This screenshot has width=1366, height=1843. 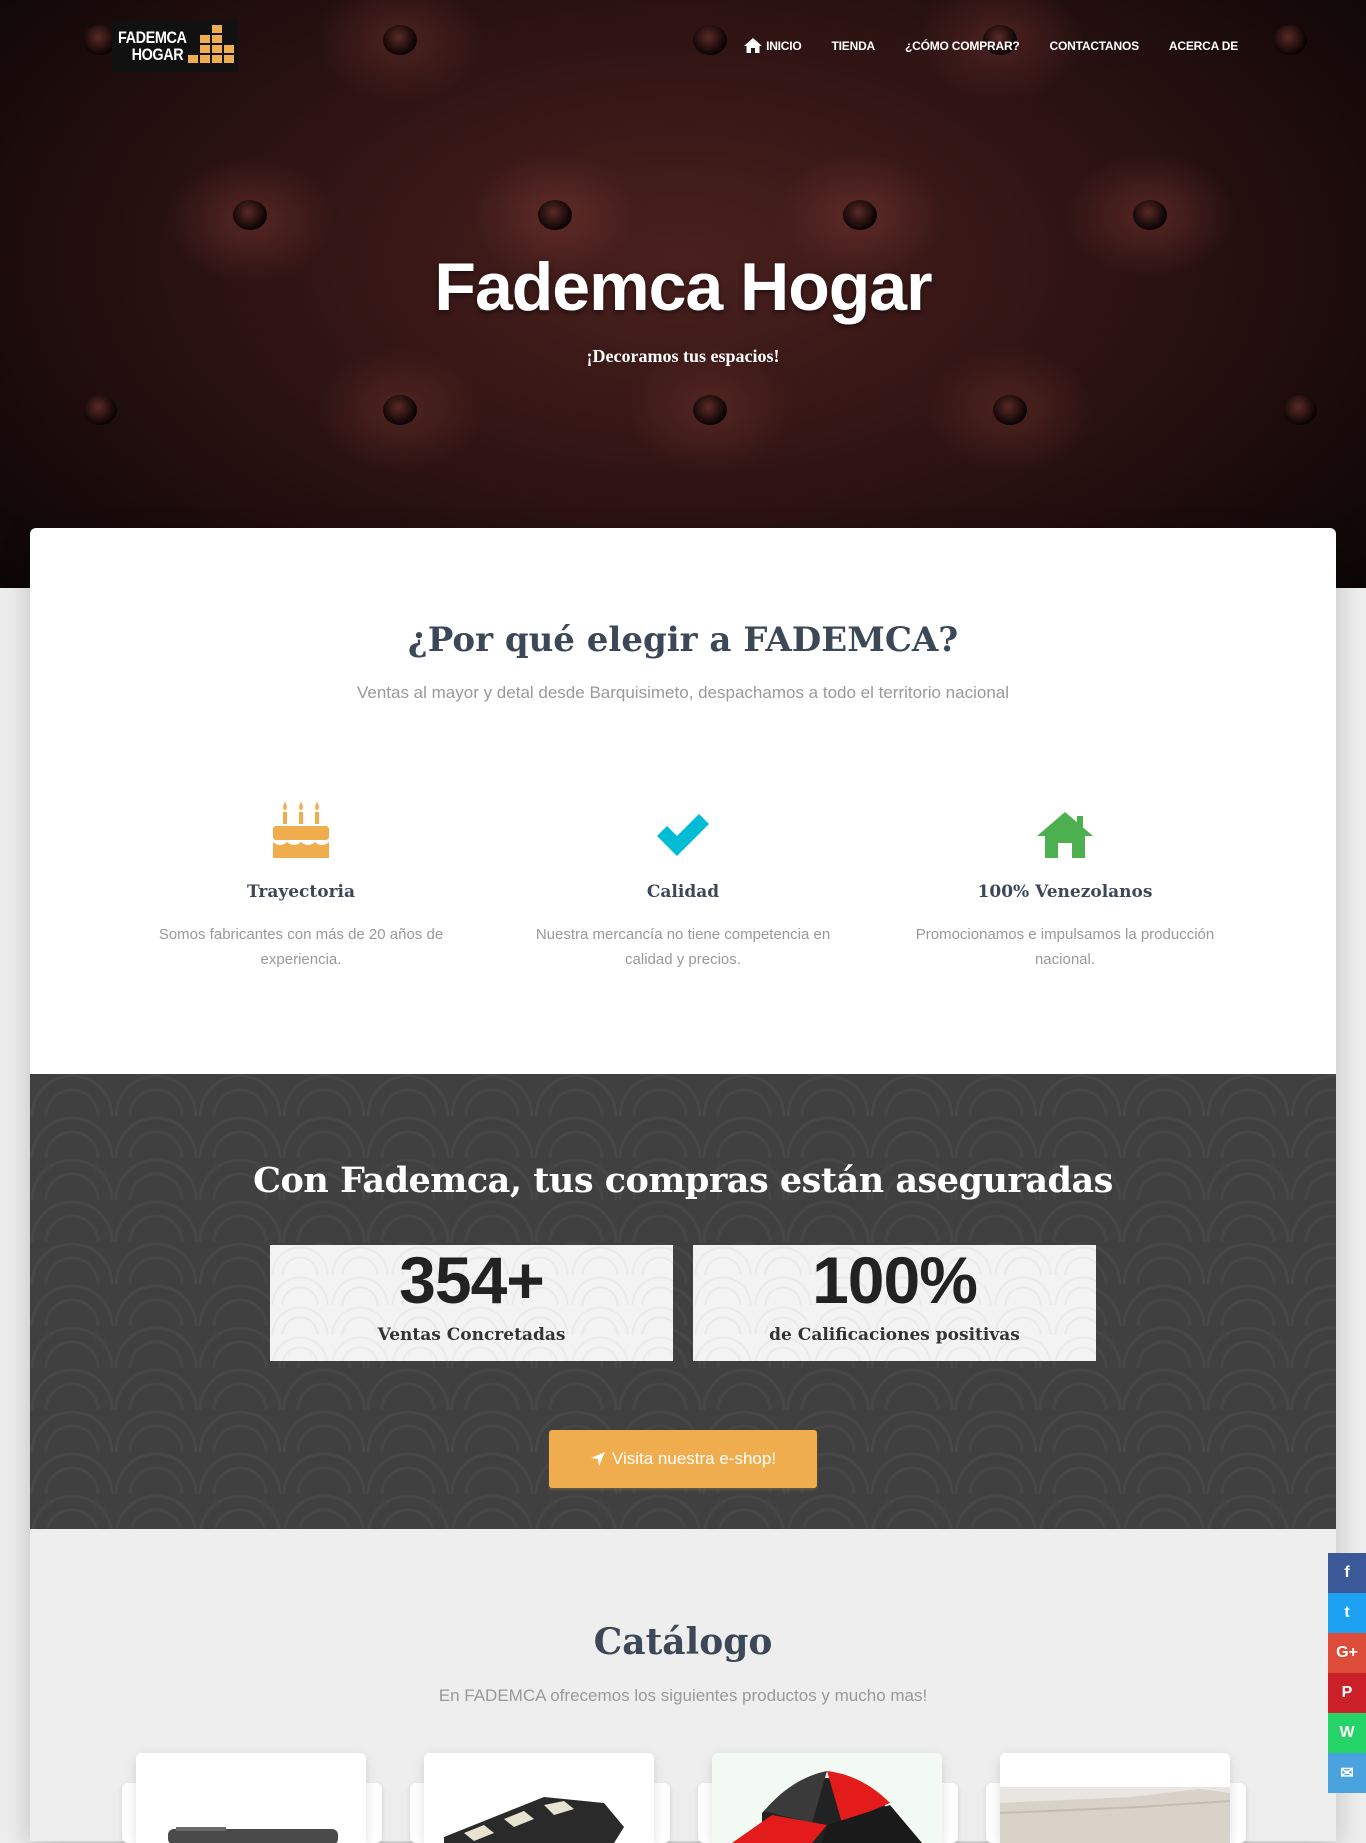 What do you see at coordinates (683, 1642) in the screenshot?
I see `catalog-title: Catálogo` at bounding box center [683, 1642].